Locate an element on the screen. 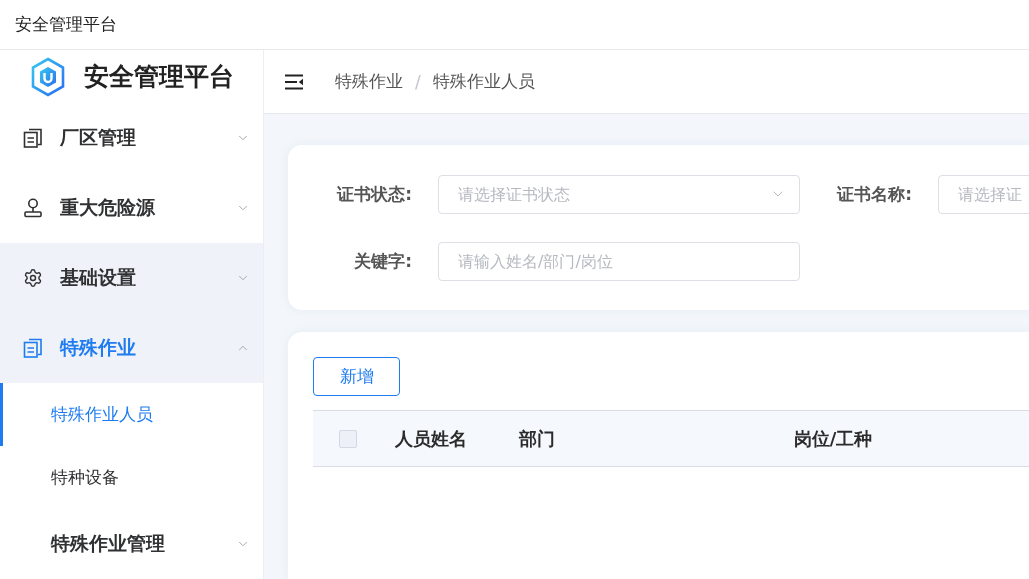  add-button: 新增 is located at coordinates (356, 376).